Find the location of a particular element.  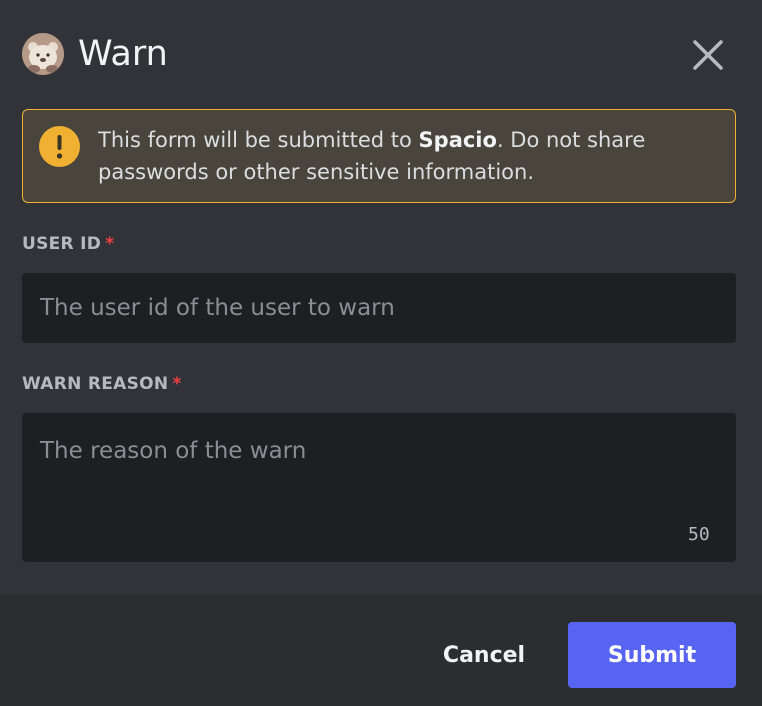

bear-avatar-icon is located at coordinates (43, 54).